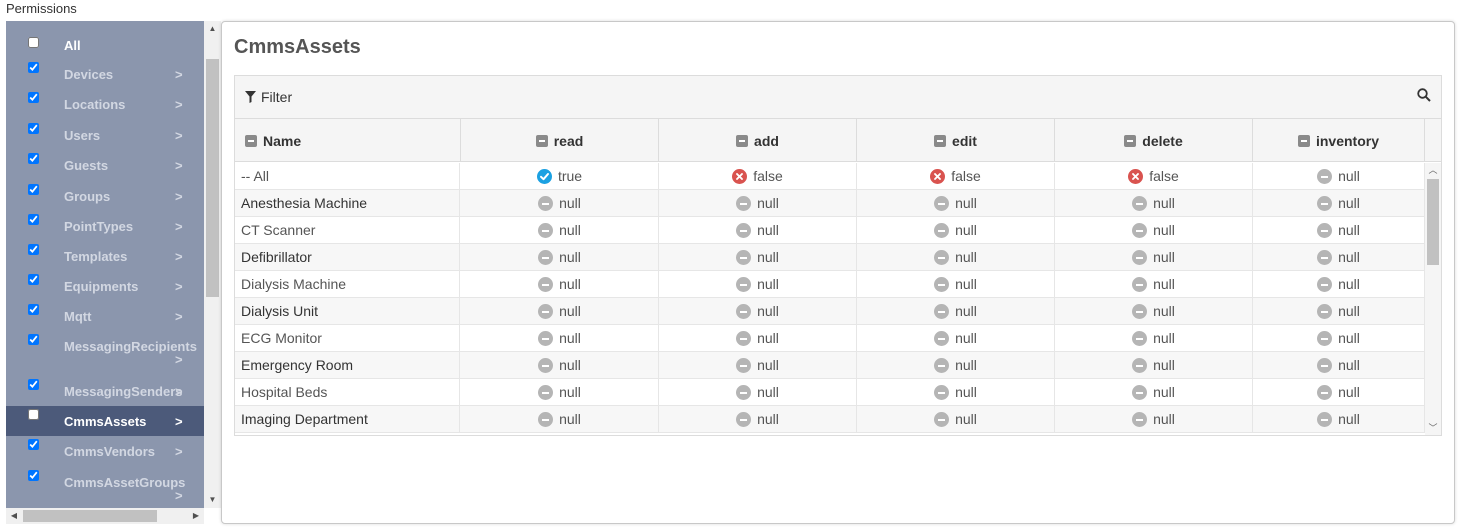 This screenshot has width=1460, height=529. Describe the element at coordinates (105, 451) in the screenshot. I see `sidebar-item-cmmsvendors: CmmsVendors >` at that location.